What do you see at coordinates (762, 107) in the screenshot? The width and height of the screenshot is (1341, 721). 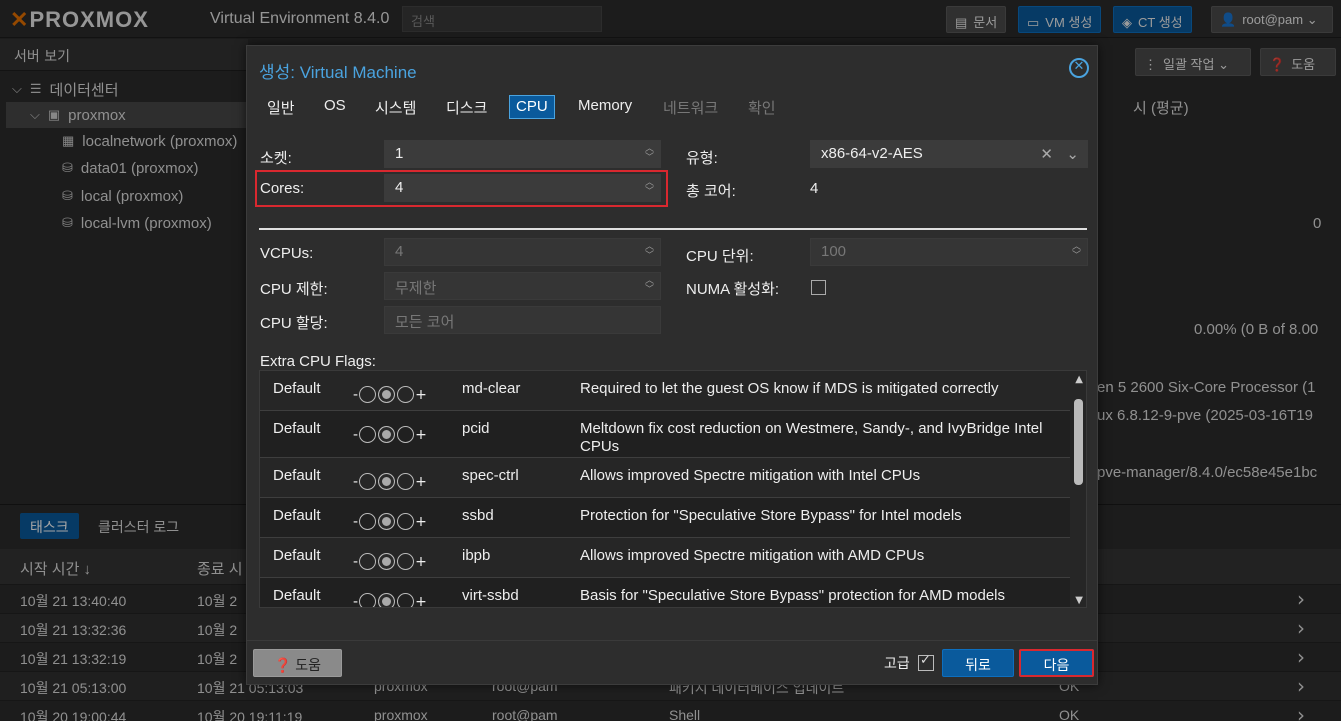 I see `tab-confirm: 확인` at bounding box center [762, 107].